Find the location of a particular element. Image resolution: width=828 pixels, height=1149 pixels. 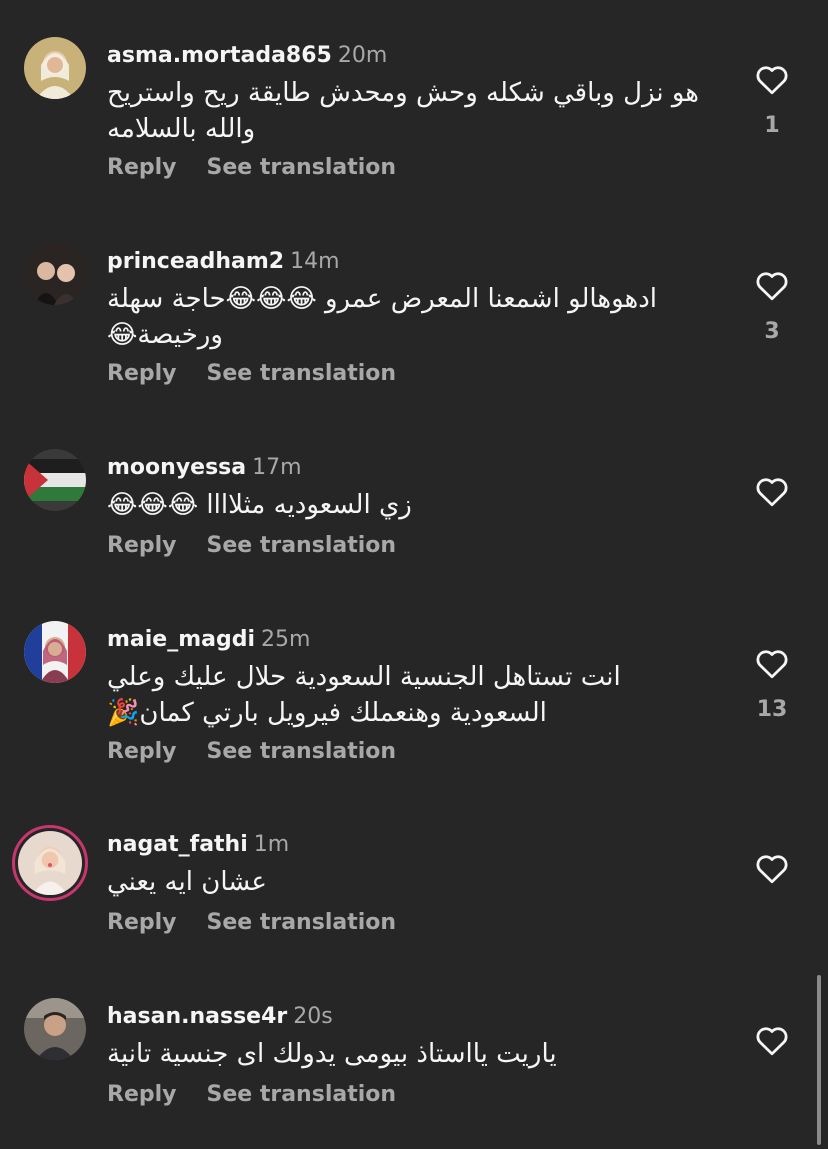

username: nagat_fathi is located at coordinates (177, 844).